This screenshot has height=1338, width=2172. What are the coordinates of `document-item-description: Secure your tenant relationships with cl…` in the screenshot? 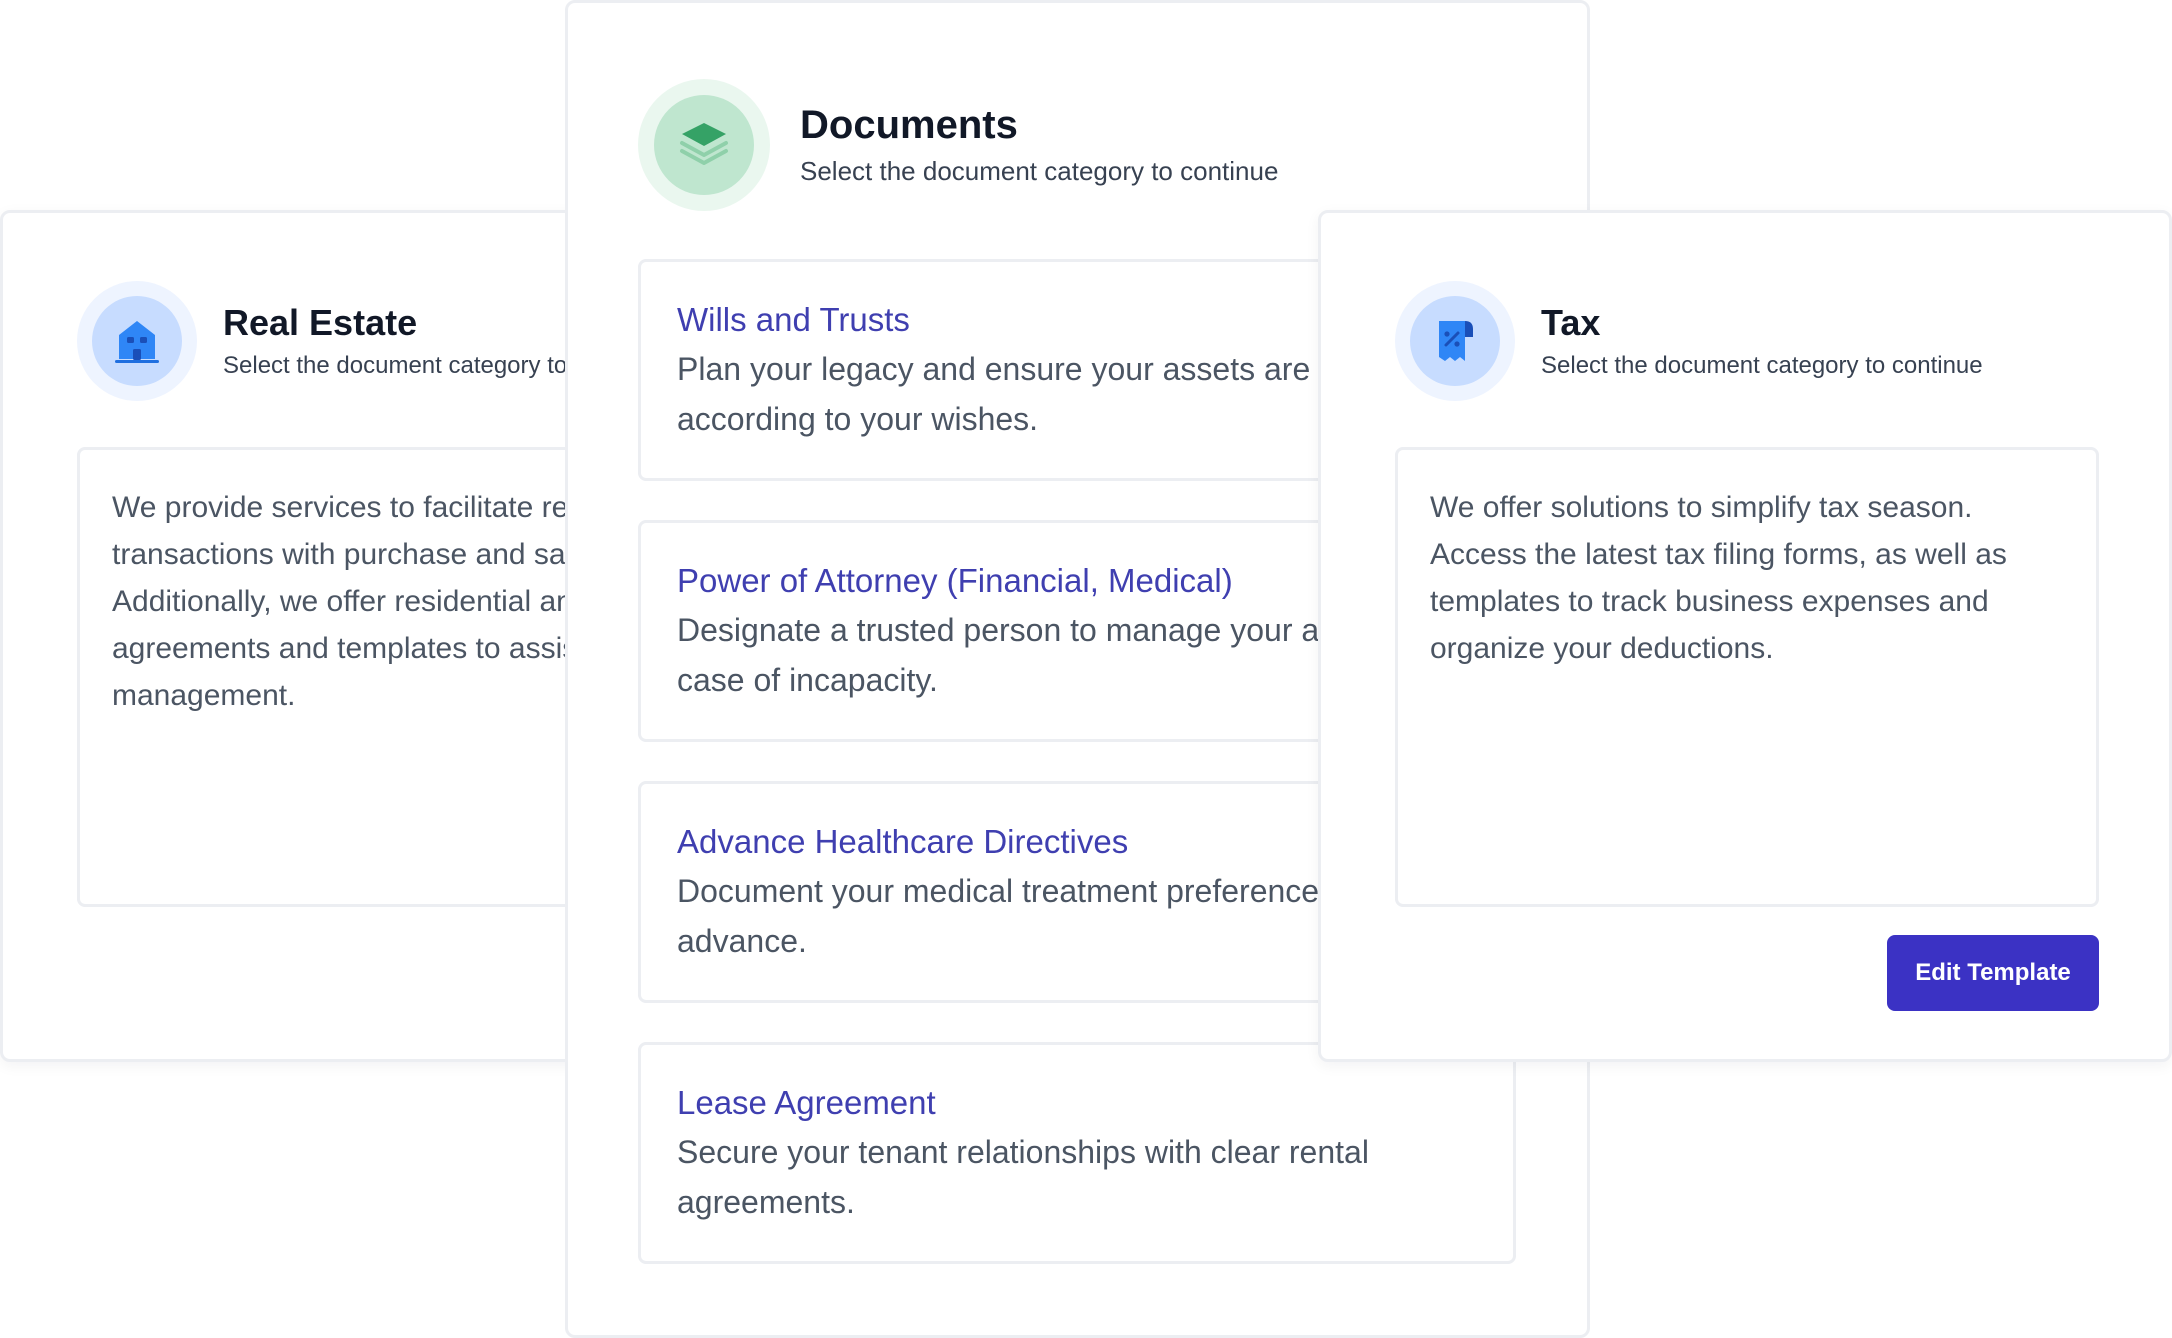 It's located at (1023, 1177).